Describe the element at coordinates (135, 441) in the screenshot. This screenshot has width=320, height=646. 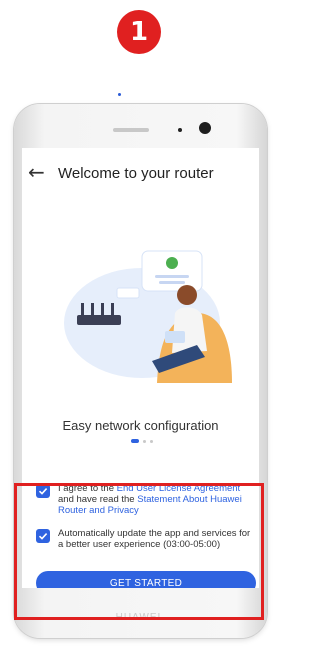
I see `page-dot-active` at that location.